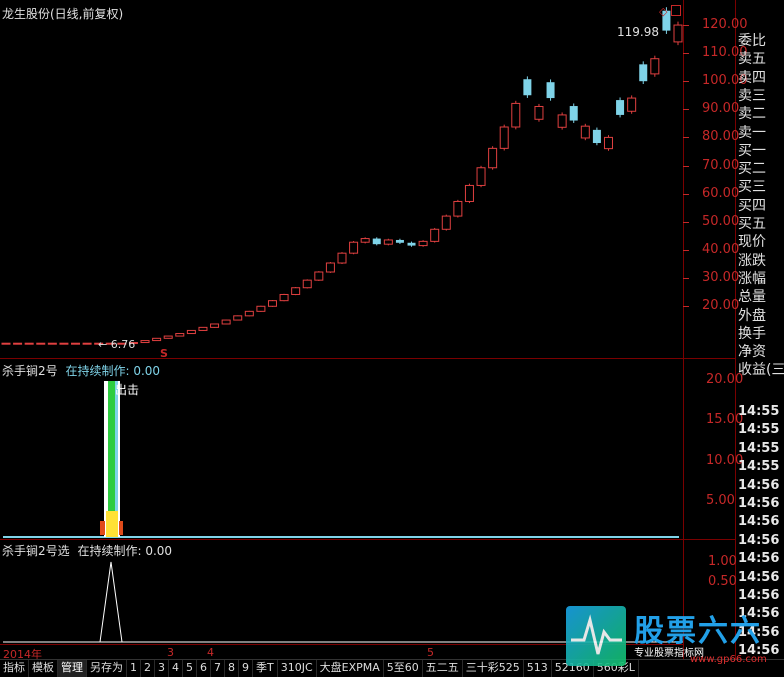  I want to click on quote-field-label: 卖四, so click(752, 77).